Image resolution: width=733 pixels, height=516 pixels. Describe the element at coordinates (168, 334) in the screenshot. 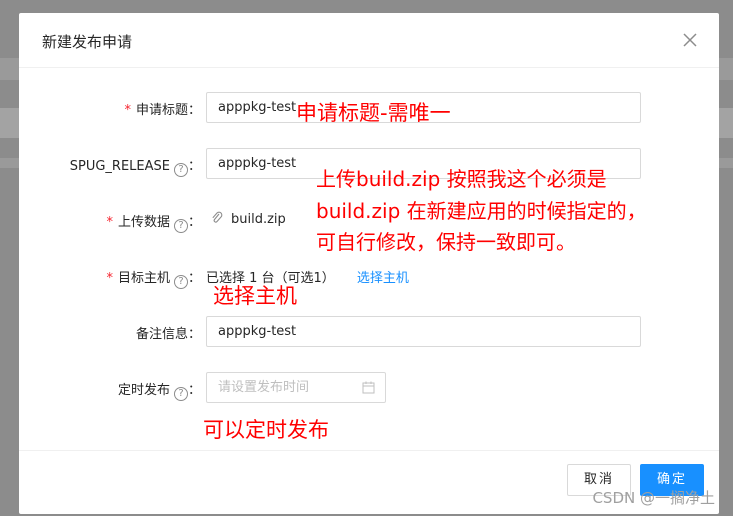

I see `remark-label: 备注信息：` at that location.